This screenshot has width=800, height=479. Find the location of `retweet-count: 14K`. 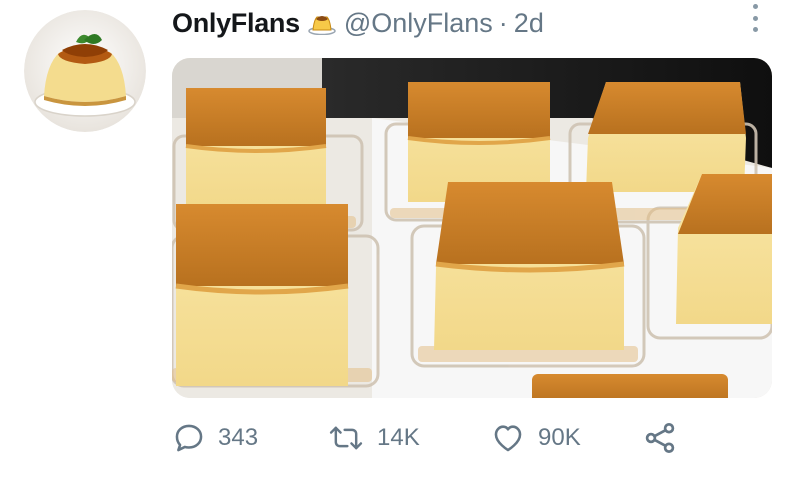

retweet-count: 14K is located at coordinates (398, 437).